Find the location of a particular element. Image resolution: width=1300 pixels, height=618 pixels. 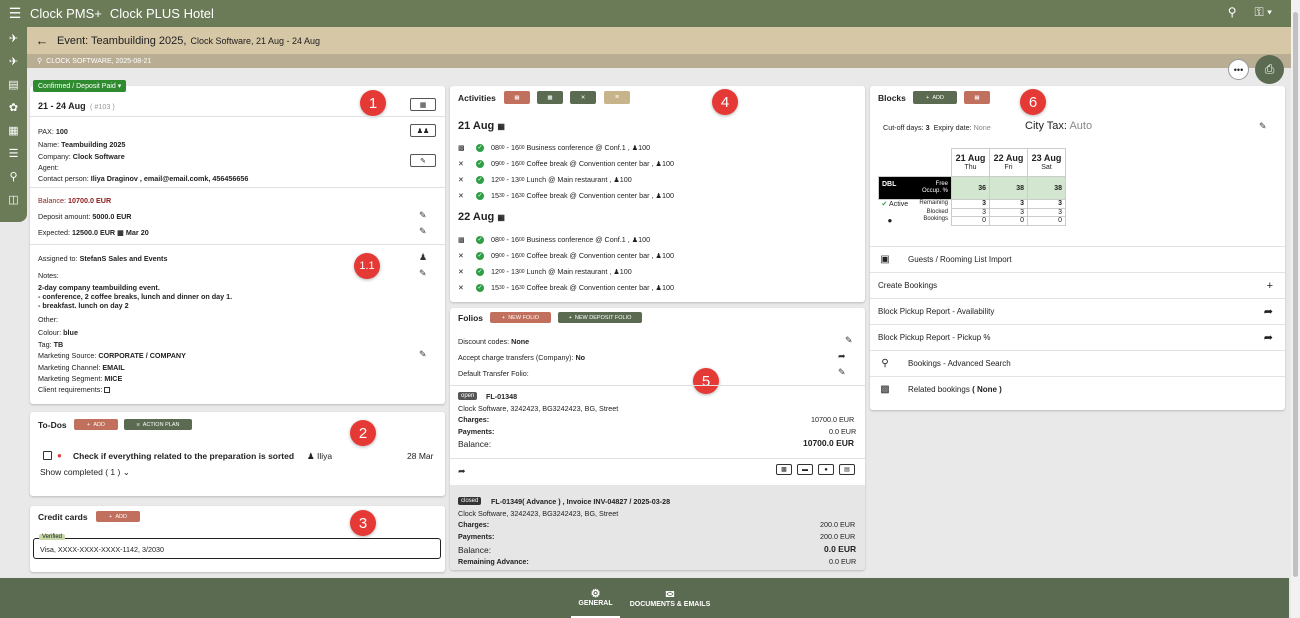

edit-transfer-icon: ✎ is located at coordinates (842, 372).